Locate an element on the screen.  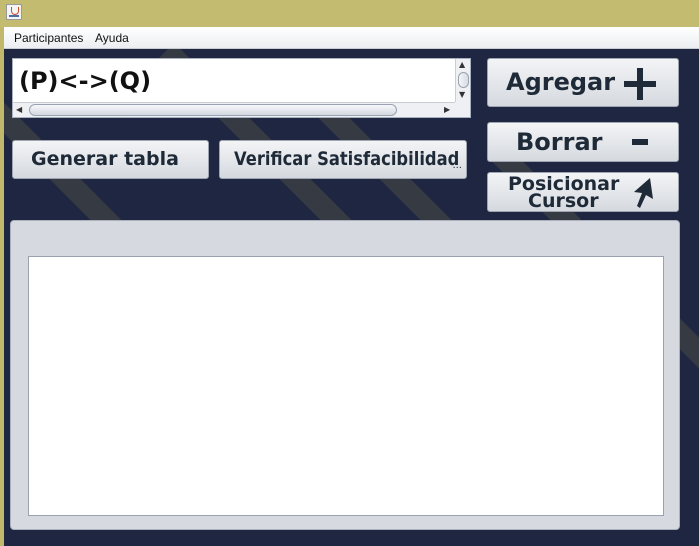
scroll-down-icon: ▼ is located at coordinates (462, 95).